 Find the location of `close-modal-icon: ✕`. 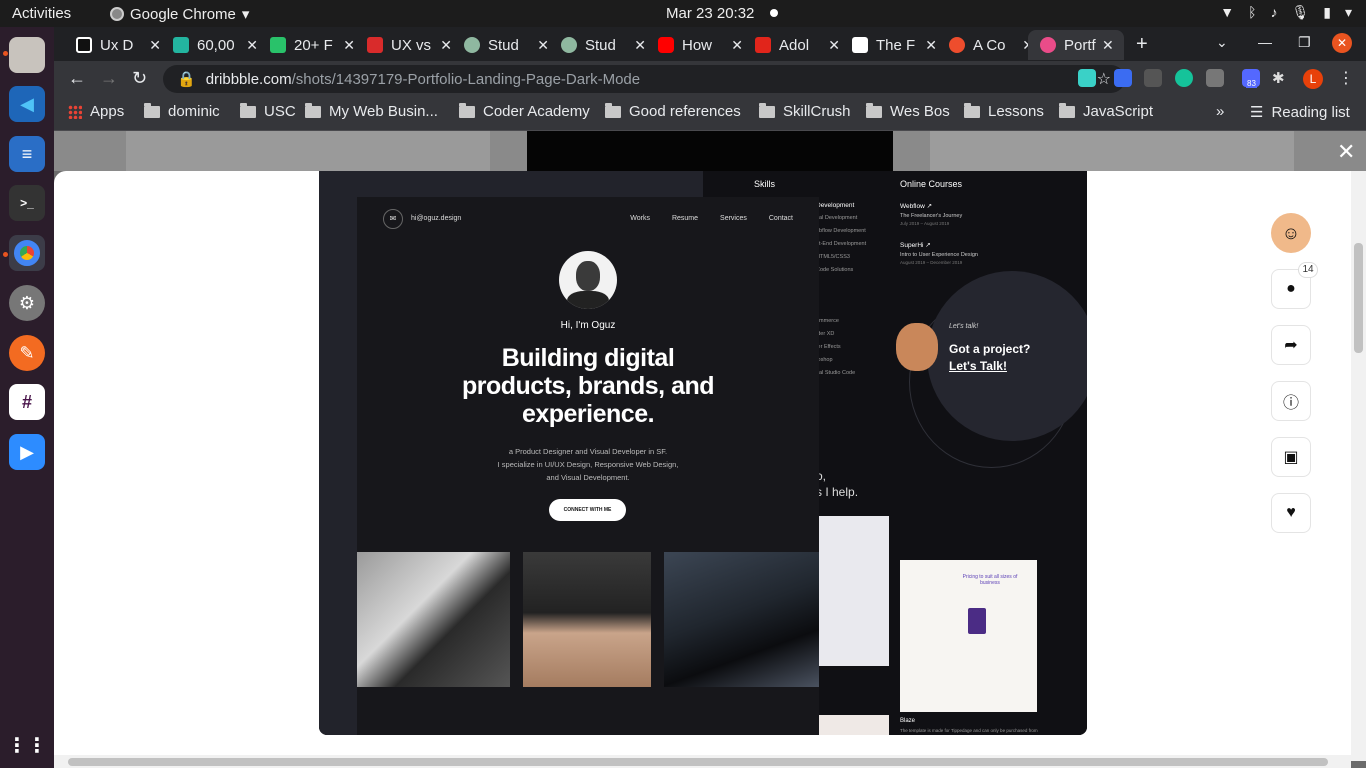

close-modal-icon: ✕ is located at coordinates (1346, 152).